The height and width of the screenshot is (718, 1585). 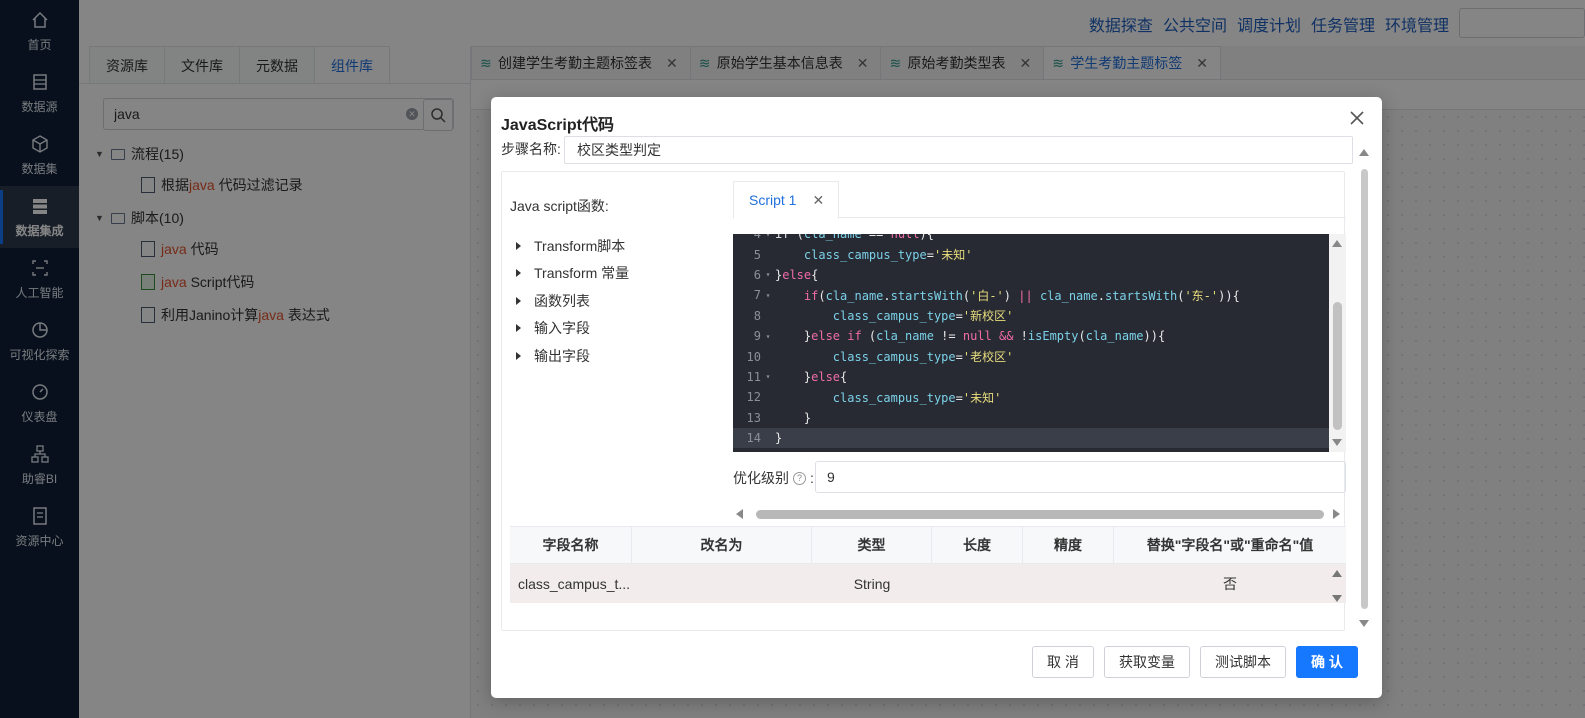 What do you see at coordinates (1031, 356) in the screenshot?
I see `code-line: 10 class_campus_type='老校区'` at bounding box center [1031, 356].